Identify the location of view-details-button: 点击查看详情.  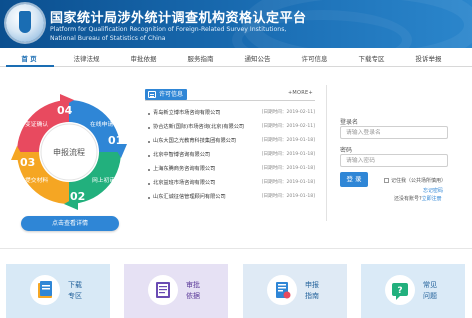
(70, 223).